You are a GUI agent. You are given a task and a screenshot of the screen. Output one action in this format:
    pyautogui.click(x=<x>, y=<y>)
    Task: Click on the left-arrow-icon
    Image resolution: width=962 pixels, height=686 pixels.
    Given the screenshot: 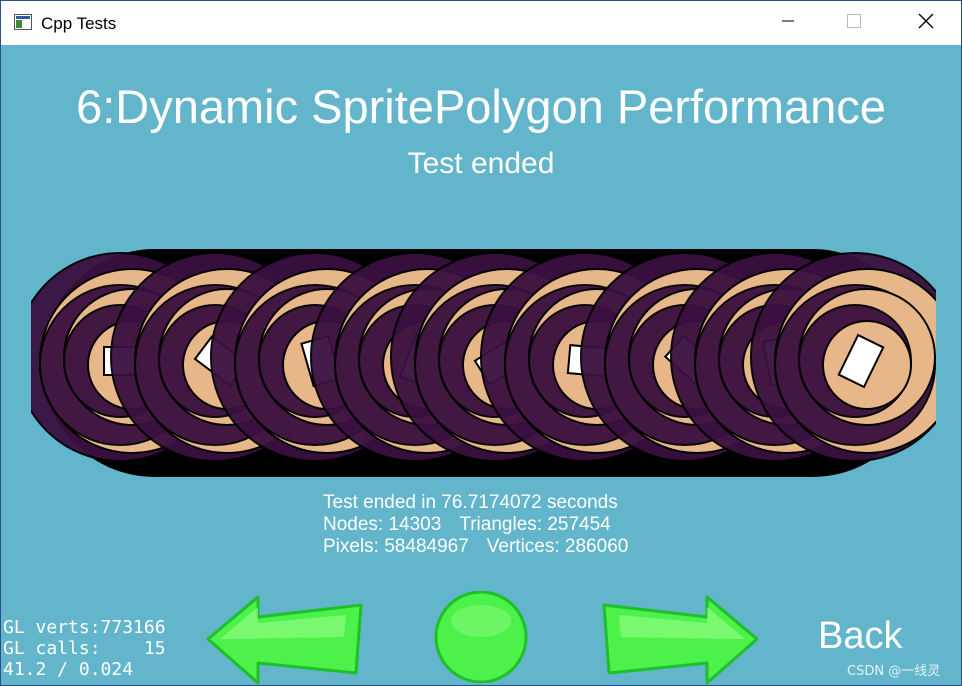 What is the action you would take?
    pyautogui.click(x=286, y=640)
    